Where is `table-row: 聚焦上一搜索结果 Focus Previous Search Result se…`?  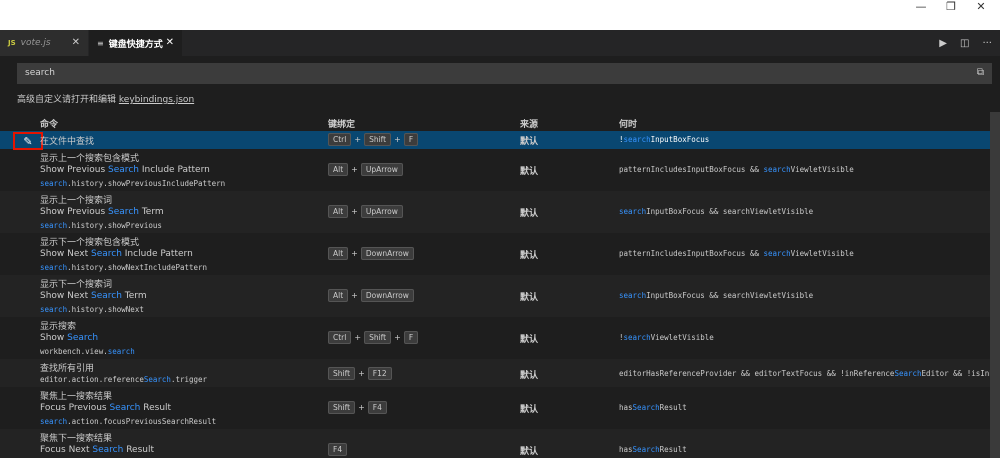
table-row: 聚焦上一搜索结果 Focus Previous Search Result se… is located at coordinates (495, 408).